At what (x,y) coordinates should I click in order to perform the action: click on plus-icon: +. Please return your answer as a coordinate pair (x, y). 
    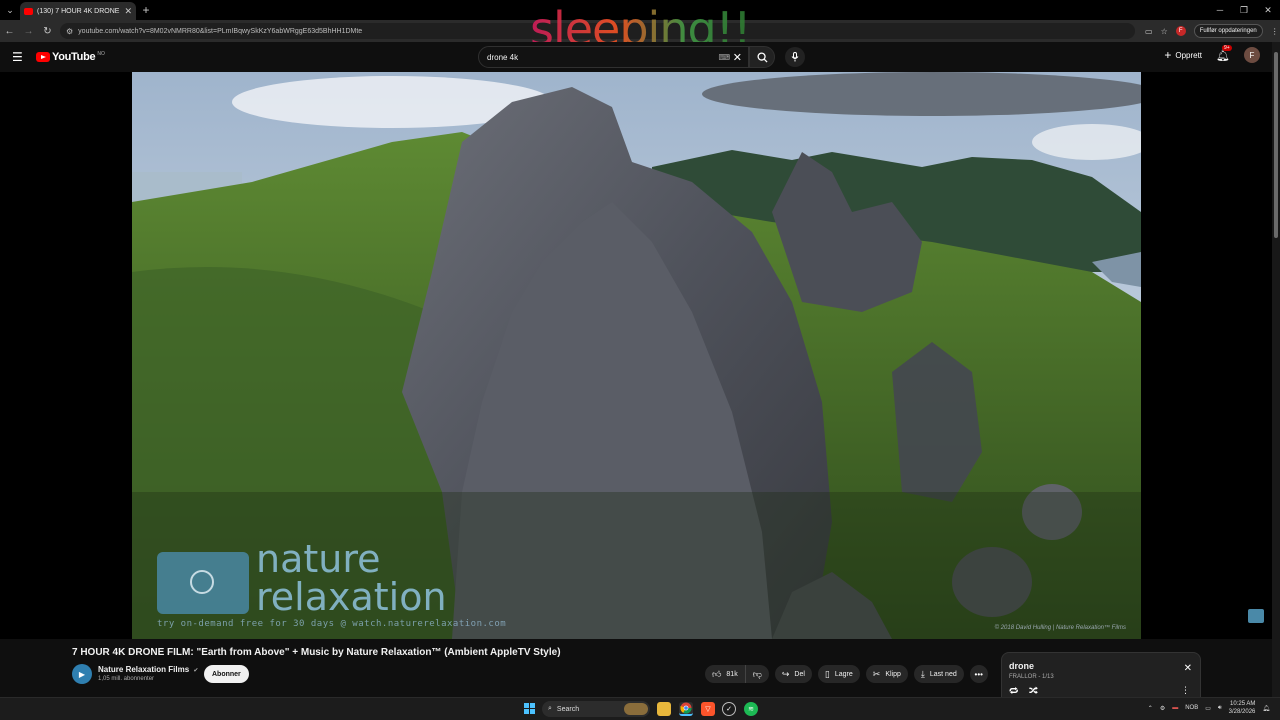
    Looking at the image, I should click on (1168, 55).